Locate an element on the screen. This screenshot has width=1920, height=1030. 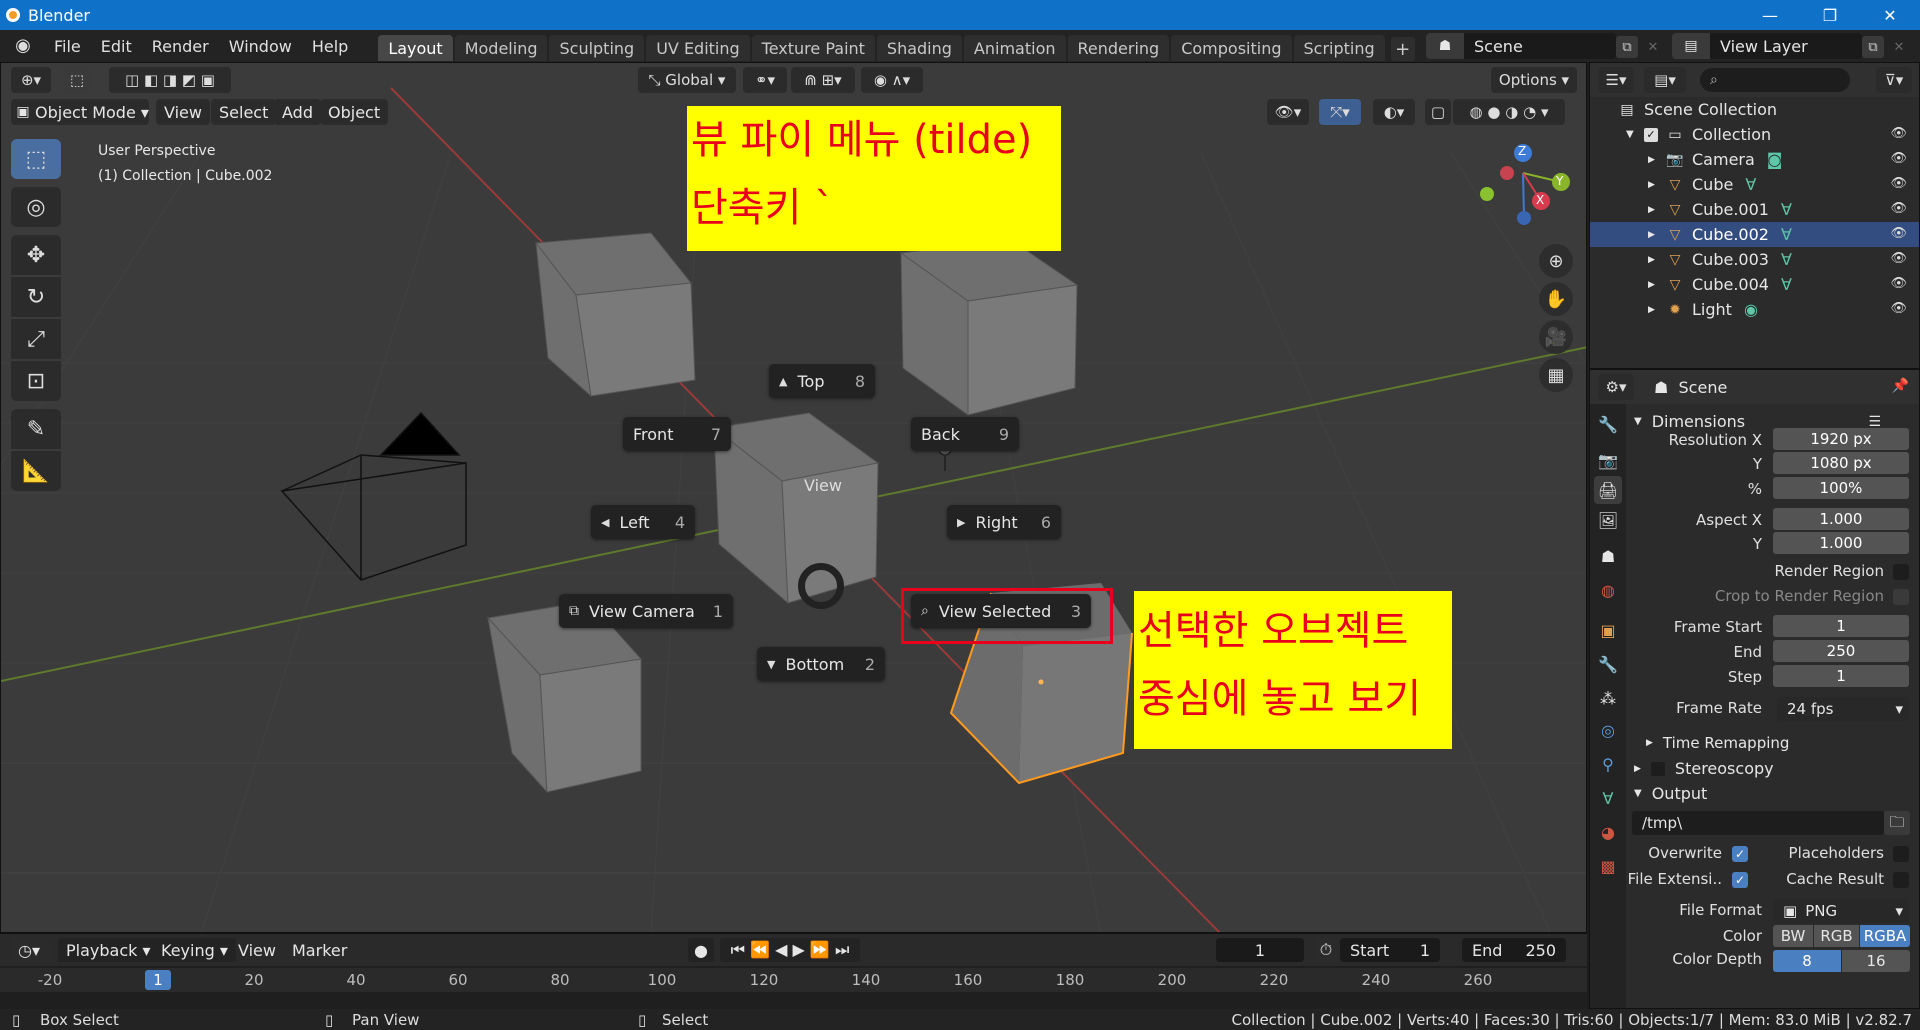
tab-uv-editing: UV Editing is located at coordinates (698, 48).